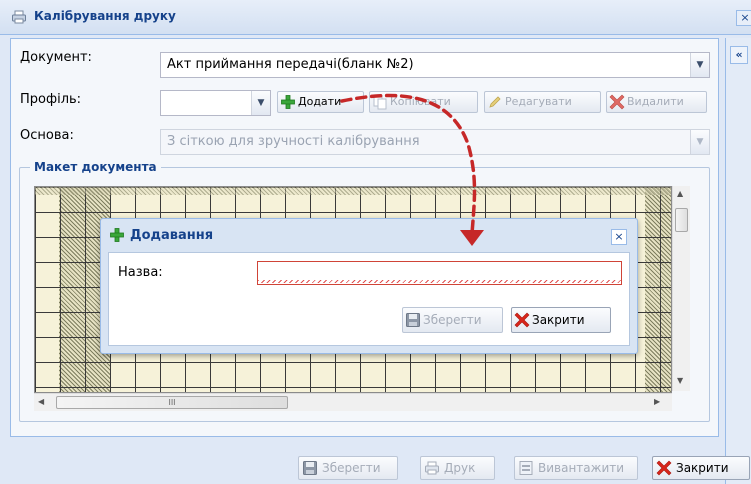 This screenshot has height=484, width=751. Describe the element at coordinates (412, 169) in the screenshot. I see `hint-arrow` at that location.